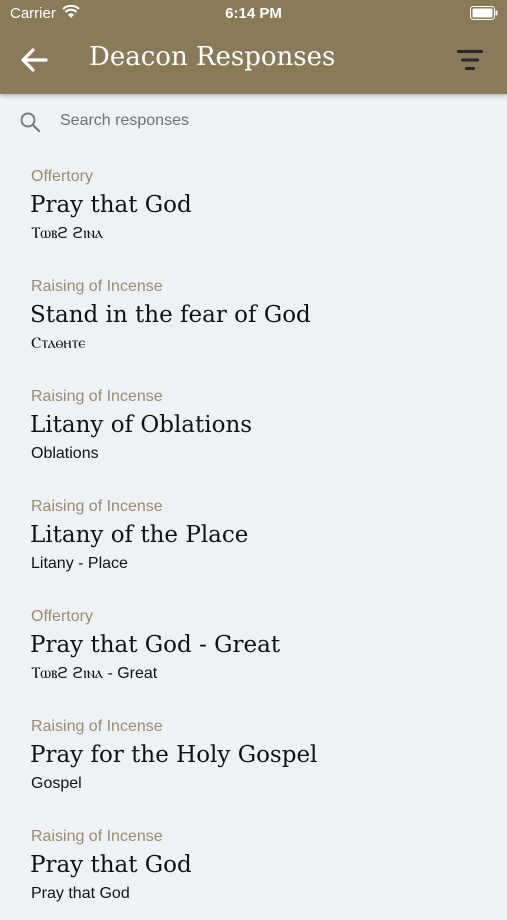 The image size is (507, 920). Describe the element at coordinates (141, 425) in the screenshot. I see `item-title: Litany of Oblations` at that location.